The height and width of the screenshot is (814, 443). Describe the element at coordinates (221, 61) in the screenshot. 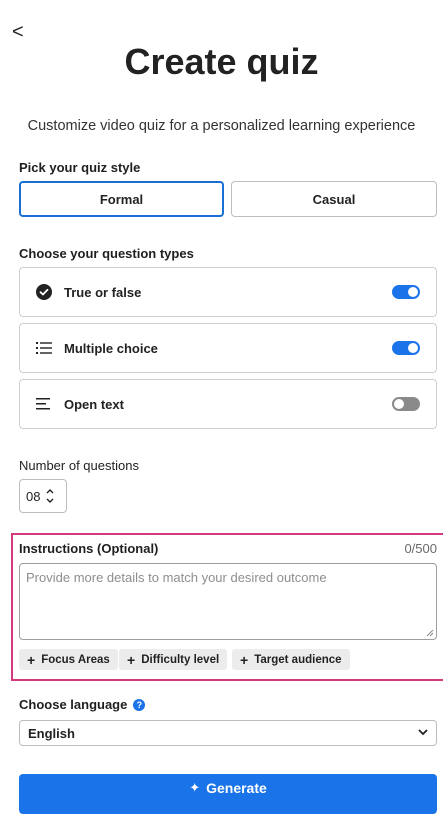

I see `page-title: Create quiz` at that location.